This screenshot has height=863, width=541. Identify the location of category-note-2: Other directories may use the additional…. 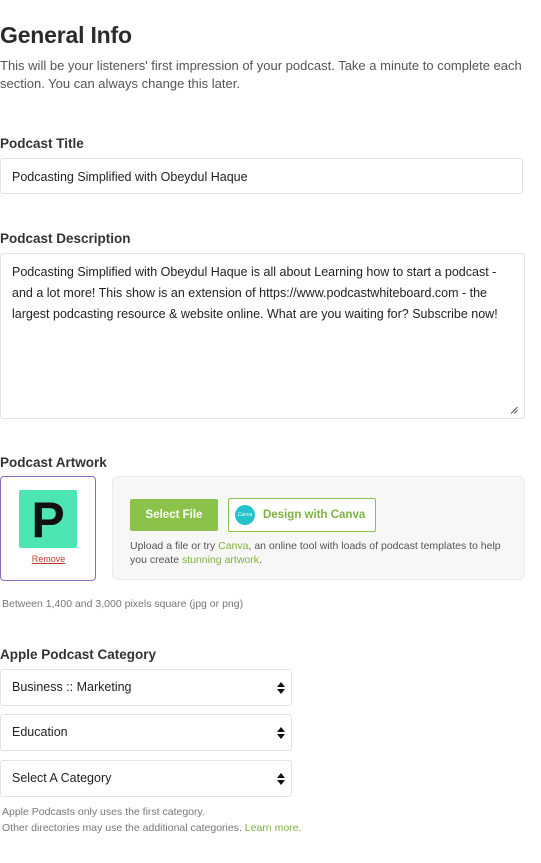
(123, 828).